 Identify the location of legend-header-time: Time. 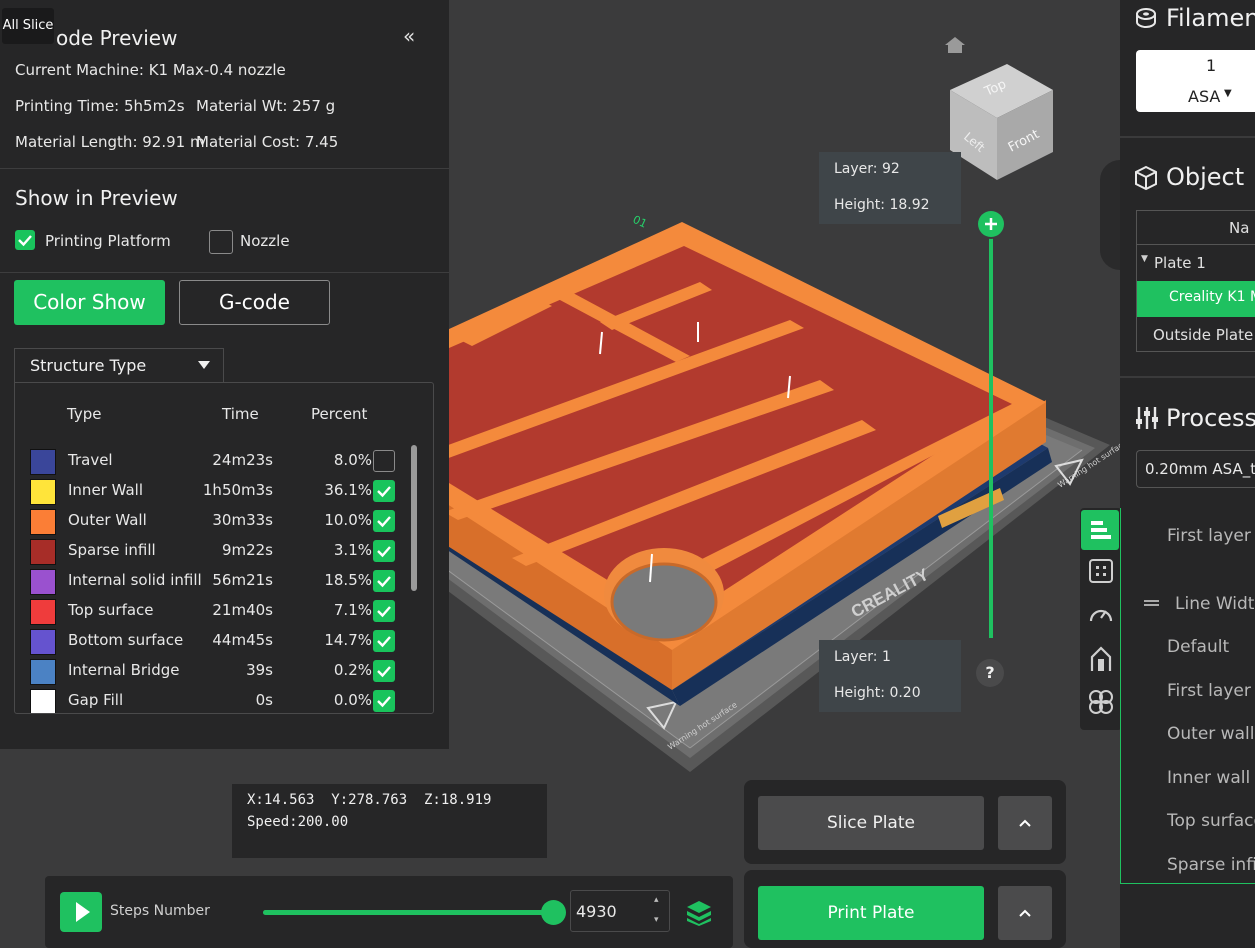
(240, 414).